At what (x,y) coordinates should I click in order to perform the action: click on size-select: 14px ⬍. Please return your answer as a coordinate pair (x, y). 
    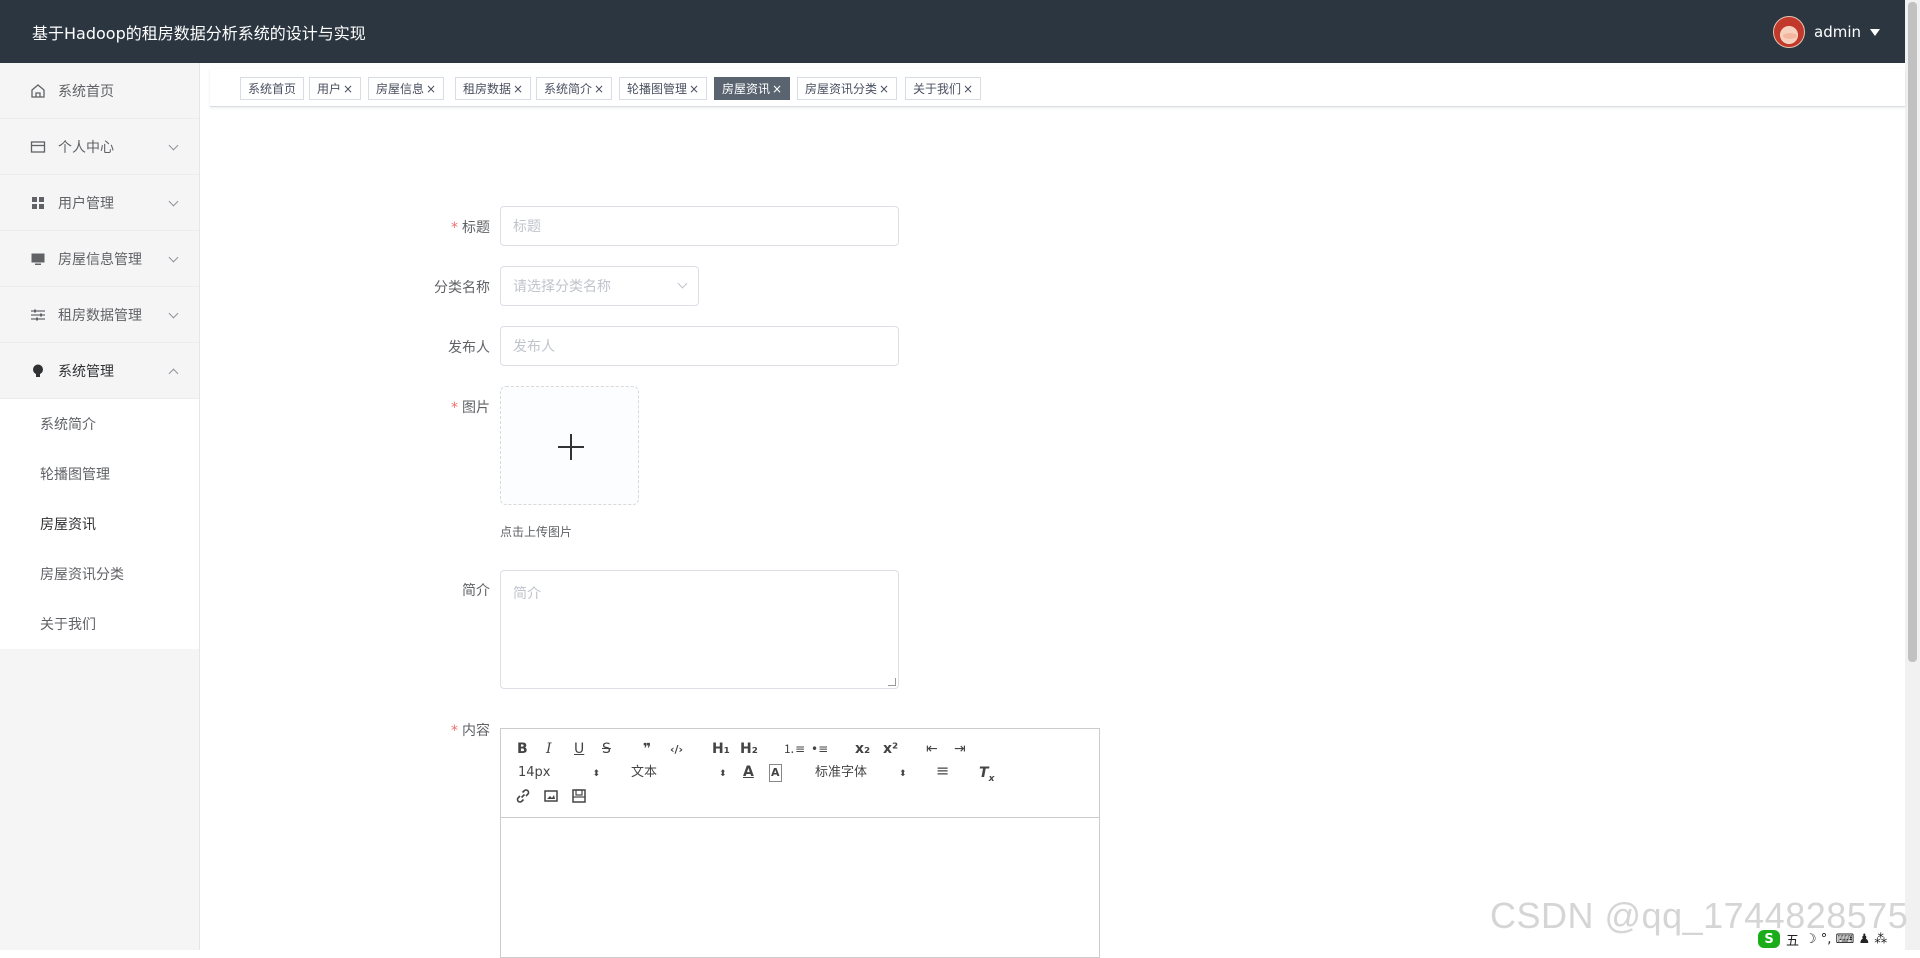
    Looking at the image, I should click on (559, 773).